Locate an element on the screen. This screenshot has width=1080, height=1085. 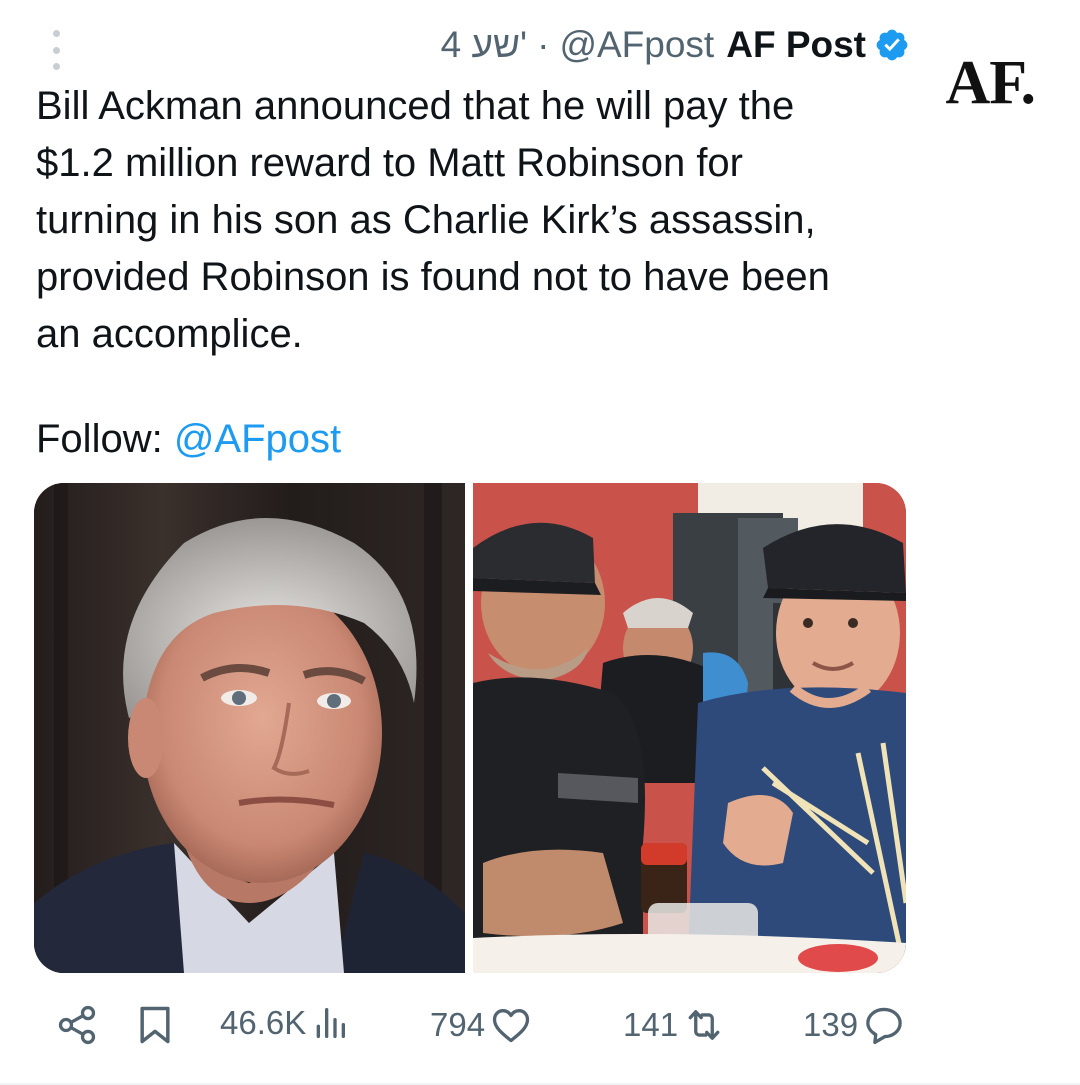
views-button: 46.6K is located at coordinates (285, 1023).